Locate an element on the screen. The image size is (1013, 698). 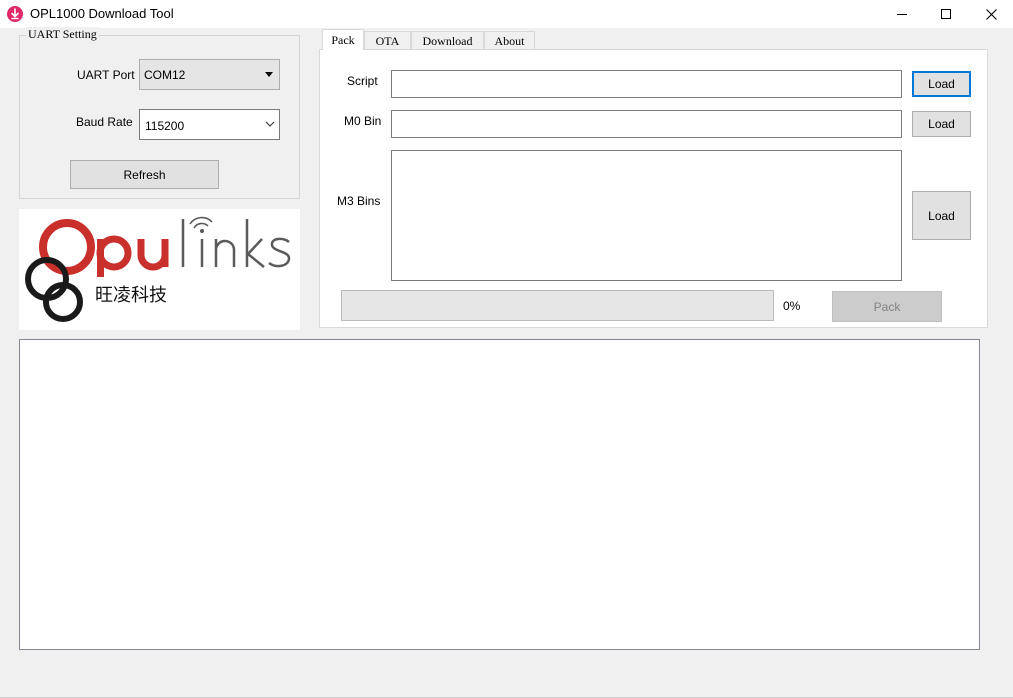
m0-bin-label: M0 Bin is located at coordinates (363, 121).